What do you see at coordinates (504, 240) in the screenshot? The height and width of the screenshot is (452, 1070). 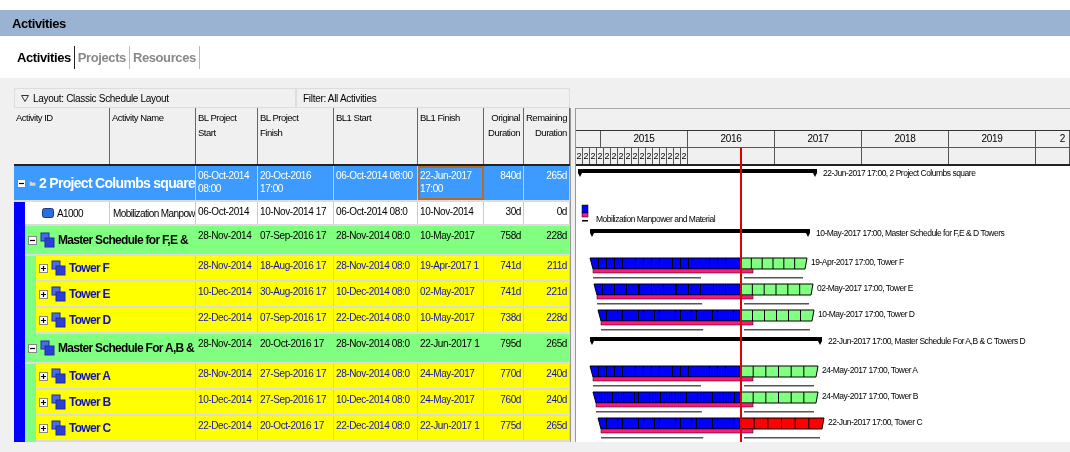 I see `table-cell: 758d` at bounding box center [504, 240].